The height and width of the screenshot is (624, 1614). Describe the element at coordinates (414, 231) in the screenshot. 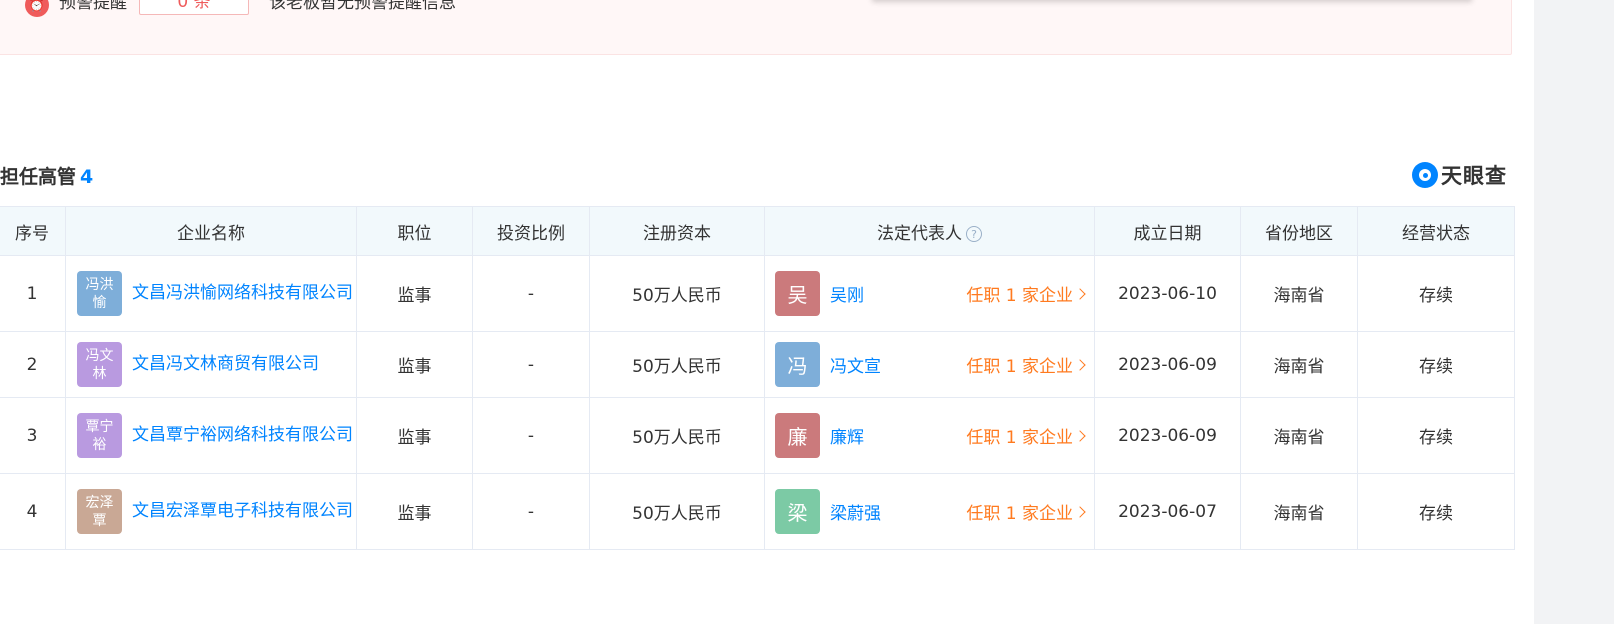

I see `col-header-position: 职位` at that location.